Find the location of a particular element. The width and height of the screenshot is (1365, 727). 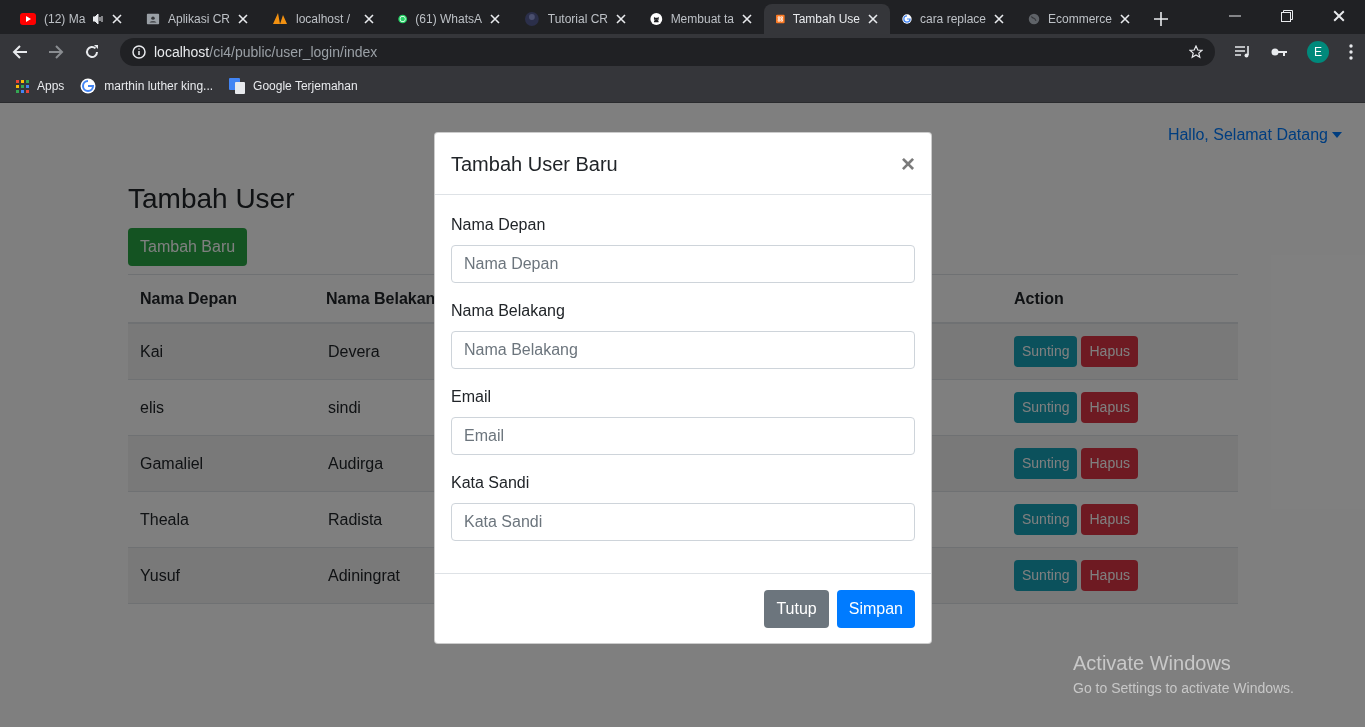

input-field: Nama Belakang is located at coordinates (683, 350).